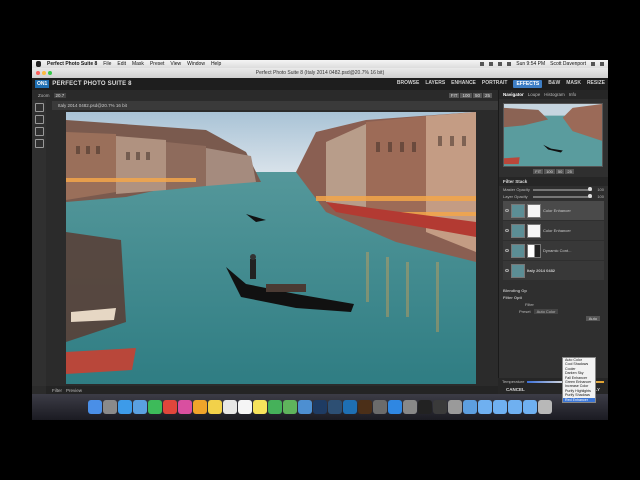 This screenshot has width=640, height=480. What do you see at coordinates (215, 407) in the screenshot?
I see `notes-icon` at bounding box center [215, 407].